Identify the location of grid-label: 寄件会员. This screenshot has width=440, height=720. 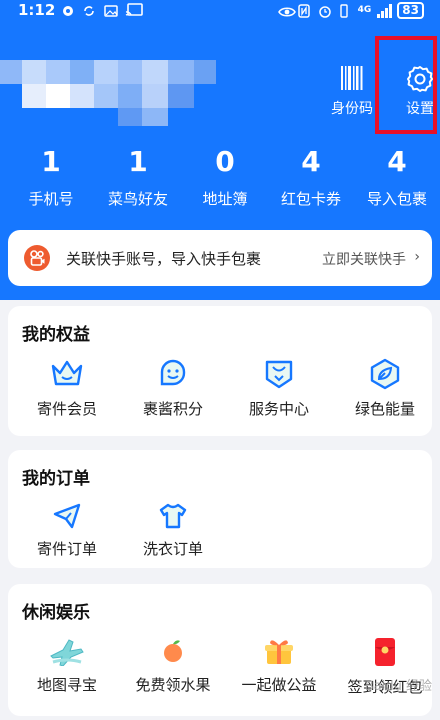
(66, 409).